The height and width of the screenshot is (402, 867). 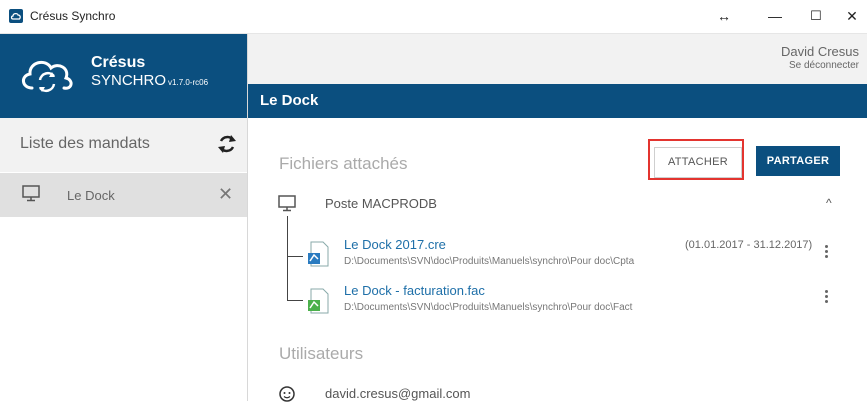 What do you see at coordinates (775, 16) in the screenshot?
I see `minimize-button: —` at bounding box center [775, 16].